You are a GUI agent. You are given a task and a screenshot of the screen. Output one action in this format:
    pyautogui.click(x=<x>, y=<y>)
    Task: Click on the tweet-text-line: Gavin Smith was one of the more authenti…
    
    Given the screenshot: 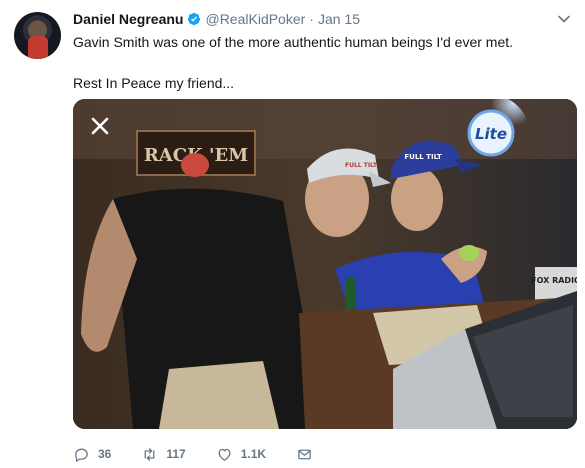 What is the action you would take?
    pyautogui.click(x=293, y=42)
    